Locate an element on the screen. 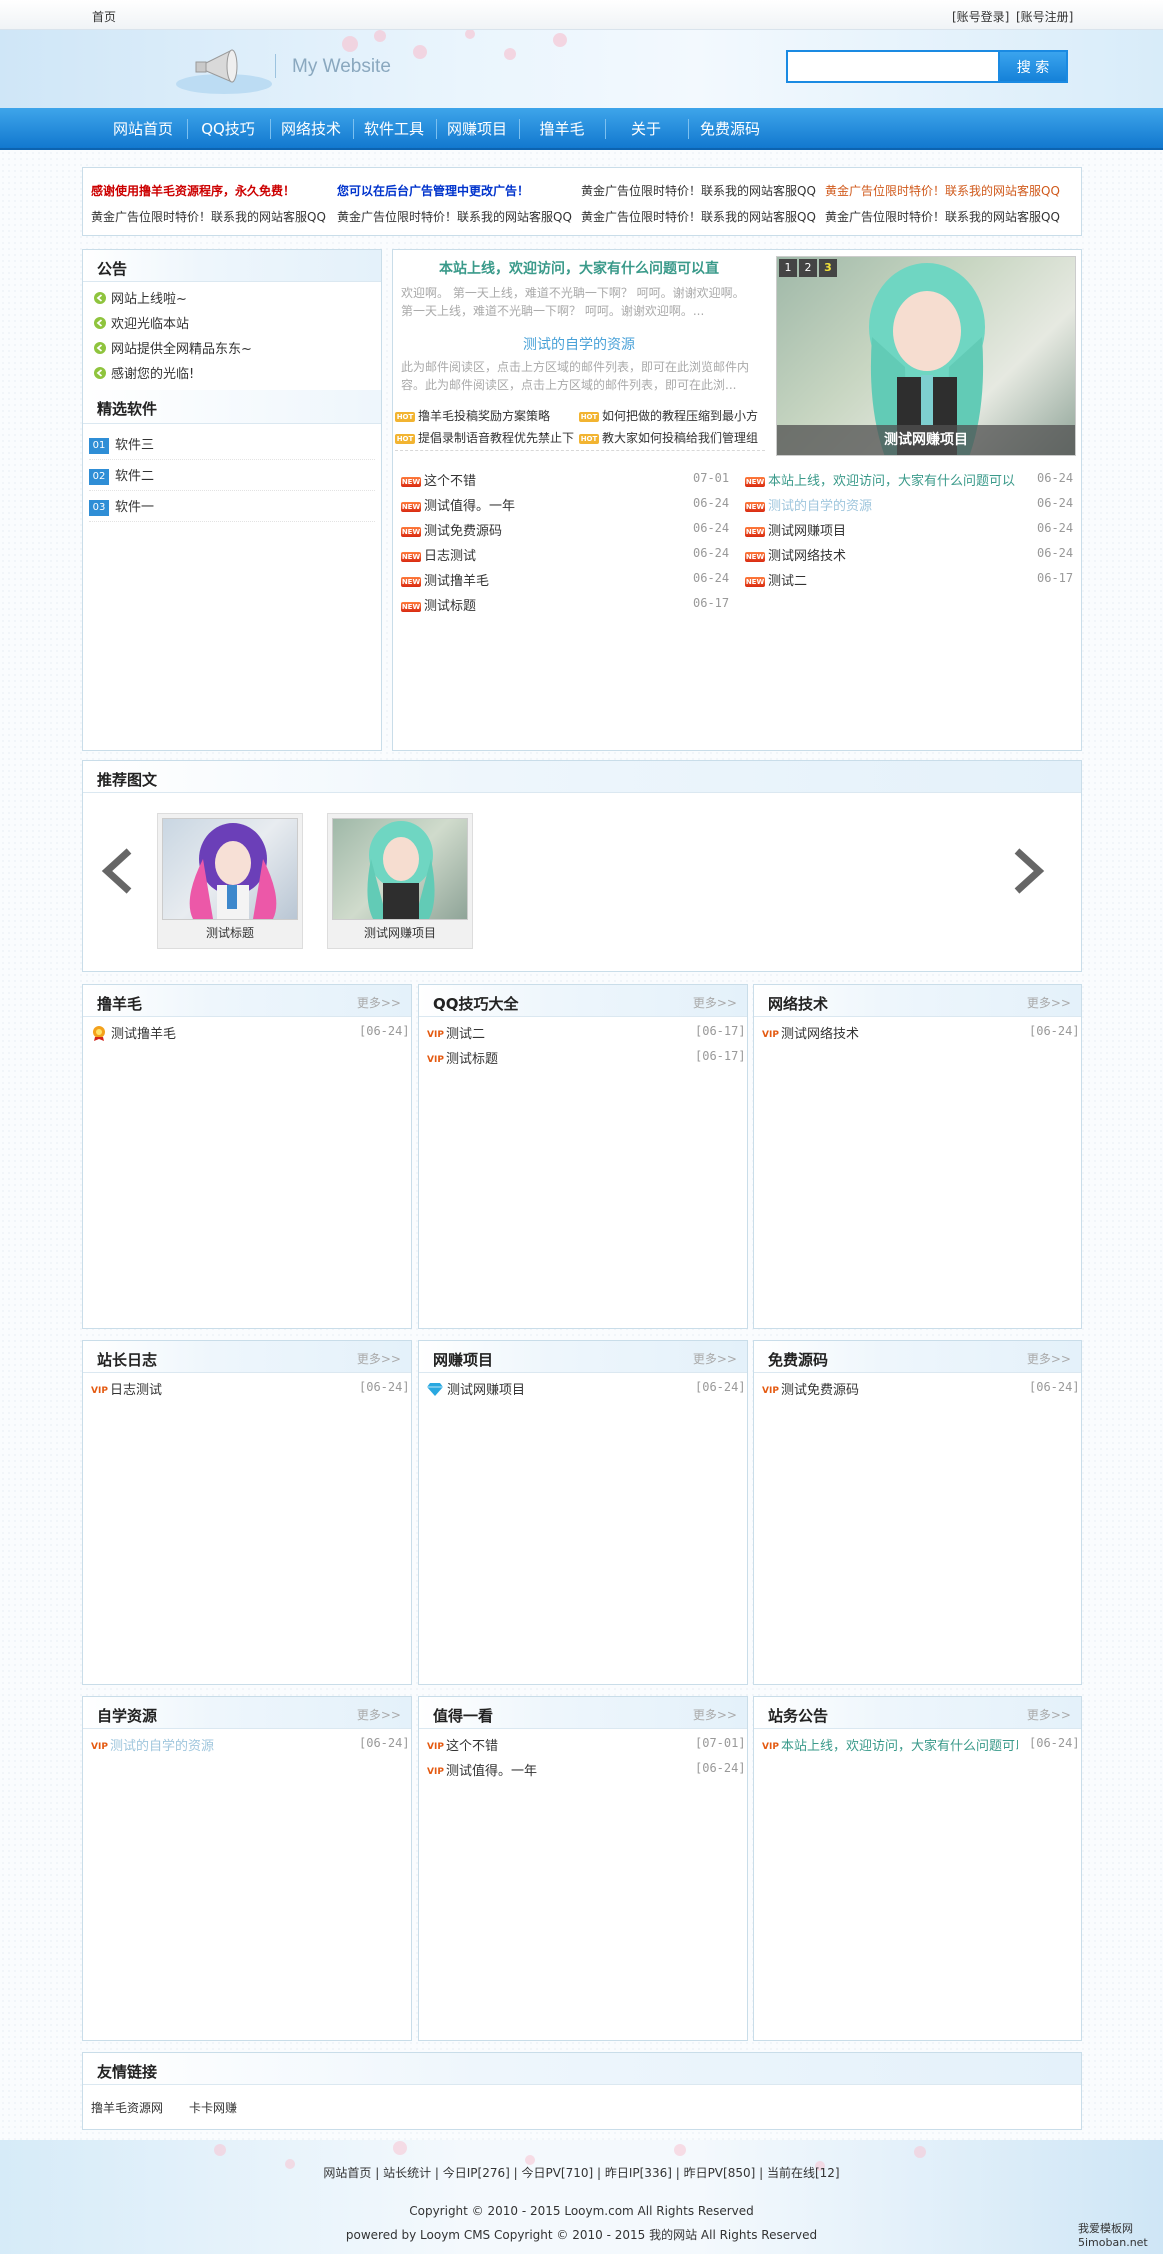 This screenshot has height=2254, width=1163. nav-item-software: 软件工具 is located at coordinates (394, 129).